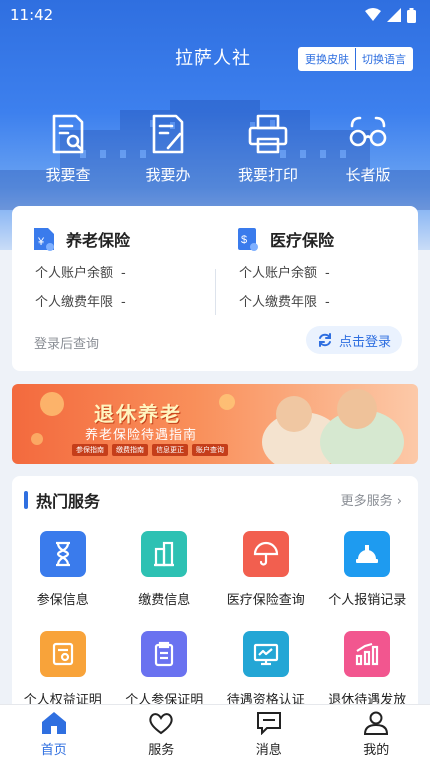  I want to click on service-label: 医疗保险查询, so click(265, 600).